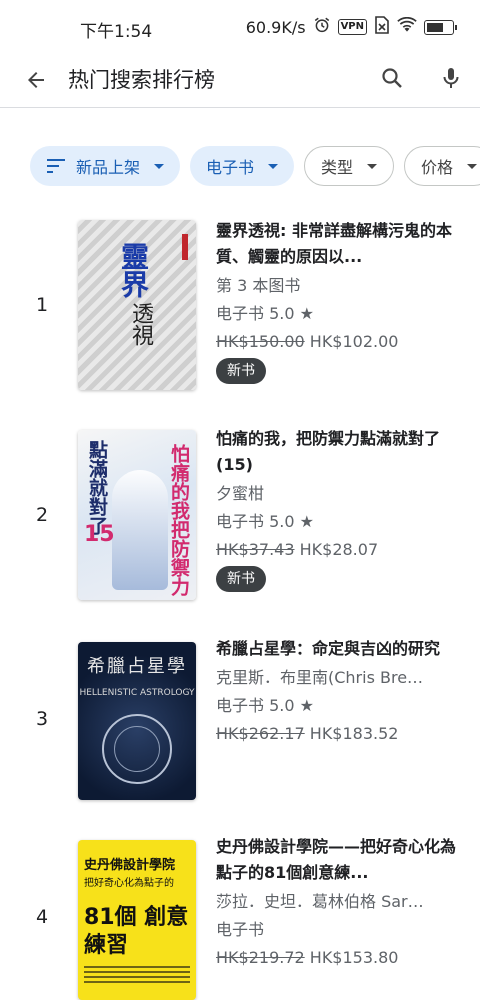 Image resolution: width=480 pixels, height=1000 pixels. I want to click on sale-price: HK$153.80, so click(354, 957).